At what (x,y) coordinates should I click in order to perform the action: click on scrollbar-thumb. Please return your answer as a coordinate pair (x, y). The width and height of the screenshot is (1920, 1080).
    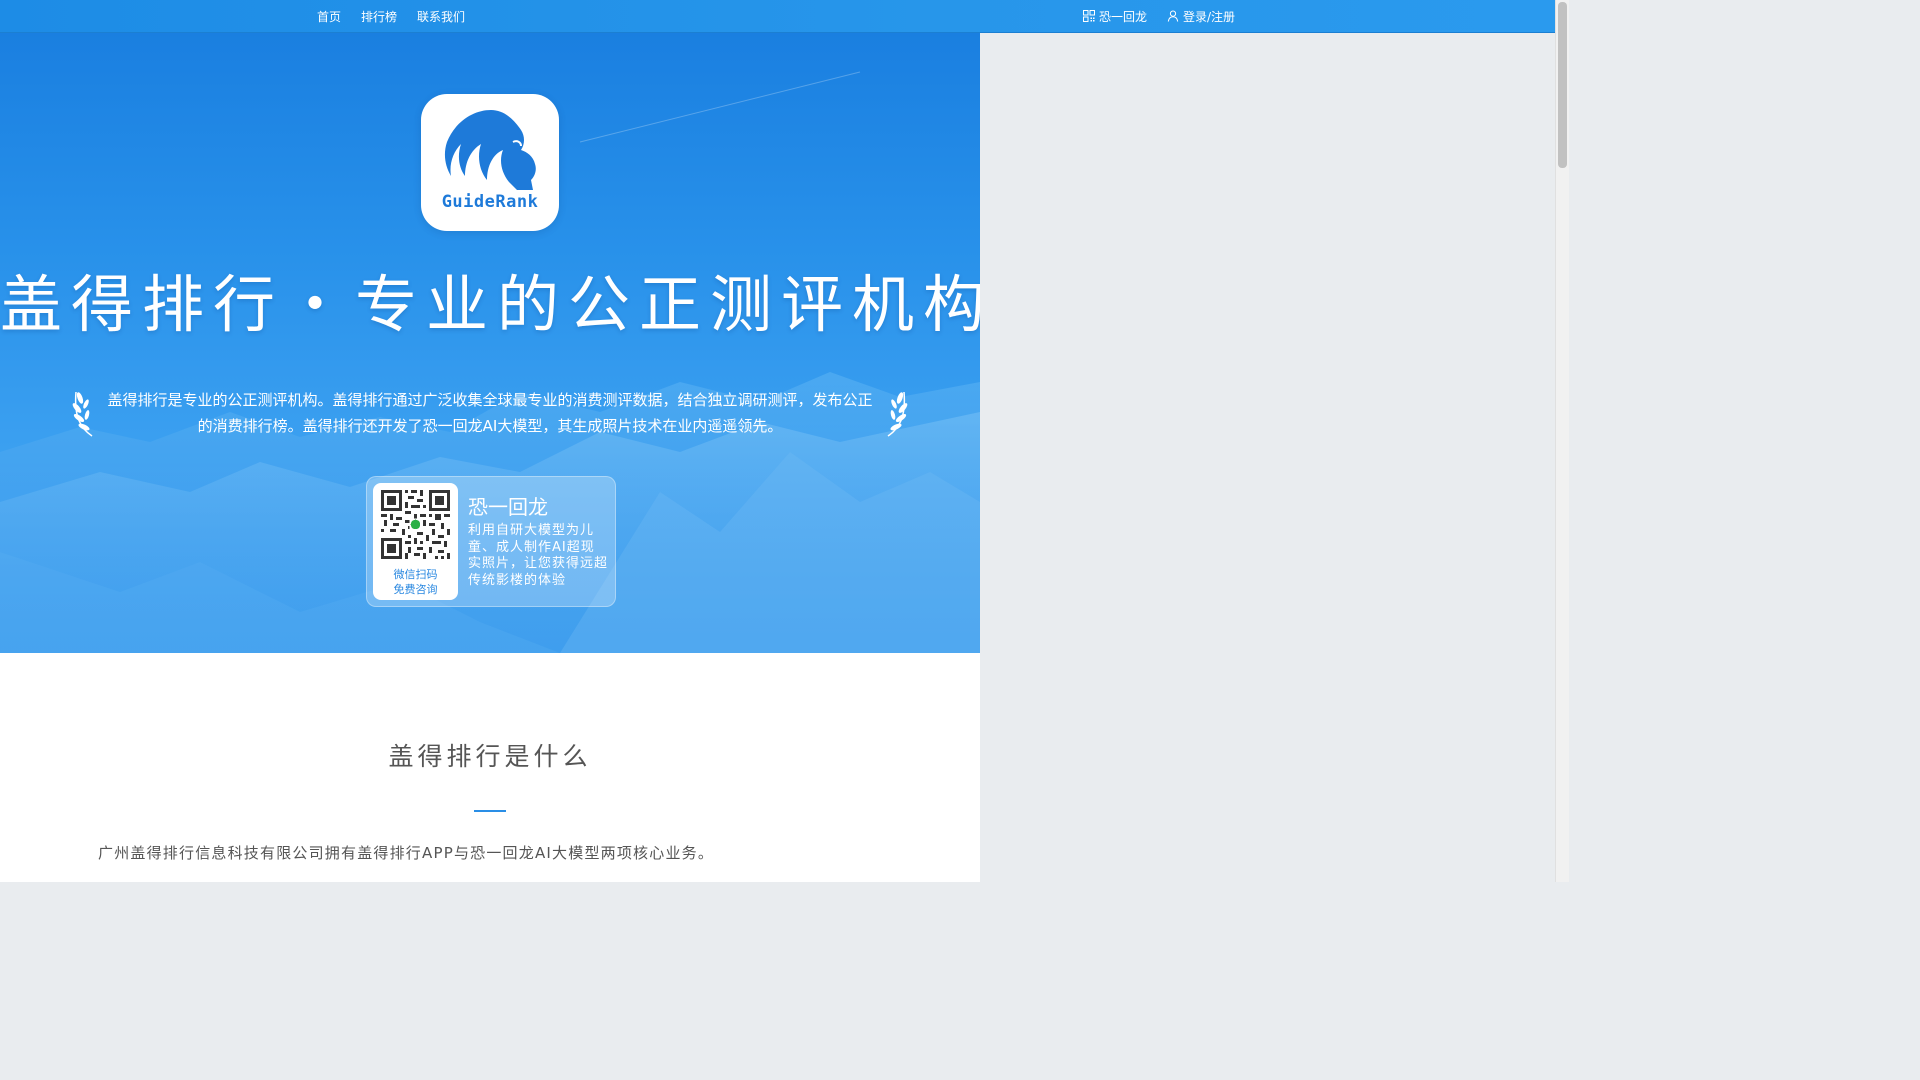
    Looking at the image, I should click on (1562, 85).